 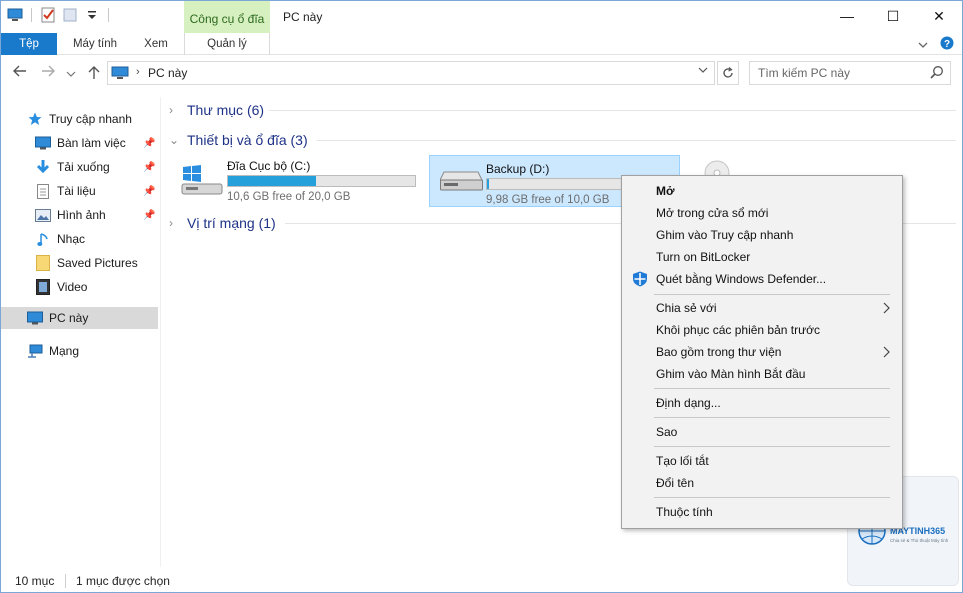 I want to click on group-header-folders: › Thư mục (6), so click(x=216, y=110).